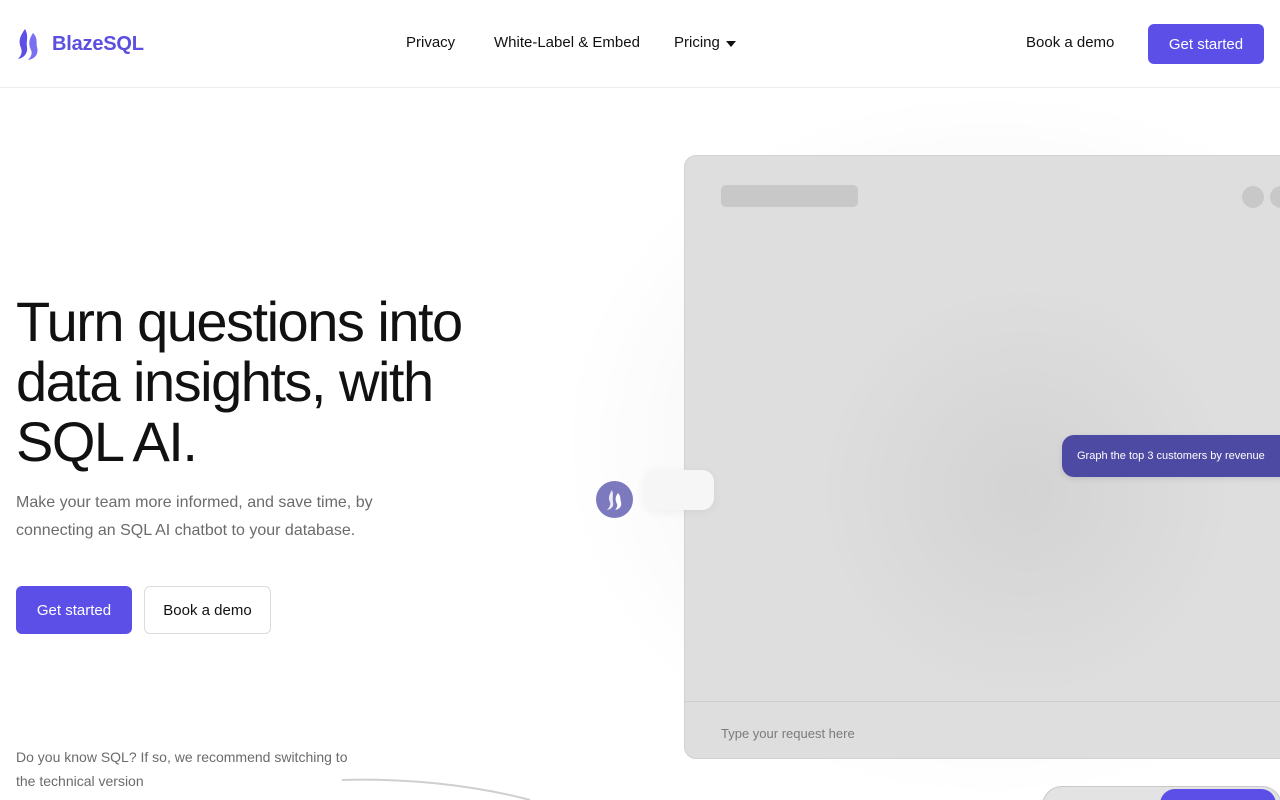 This screenshot has width=1280, height=800. What do you see at coordinates (207, 610) in the screenshot?
I see `hero-book-demo-button: Book a demo` at bounding box center [207, 610].